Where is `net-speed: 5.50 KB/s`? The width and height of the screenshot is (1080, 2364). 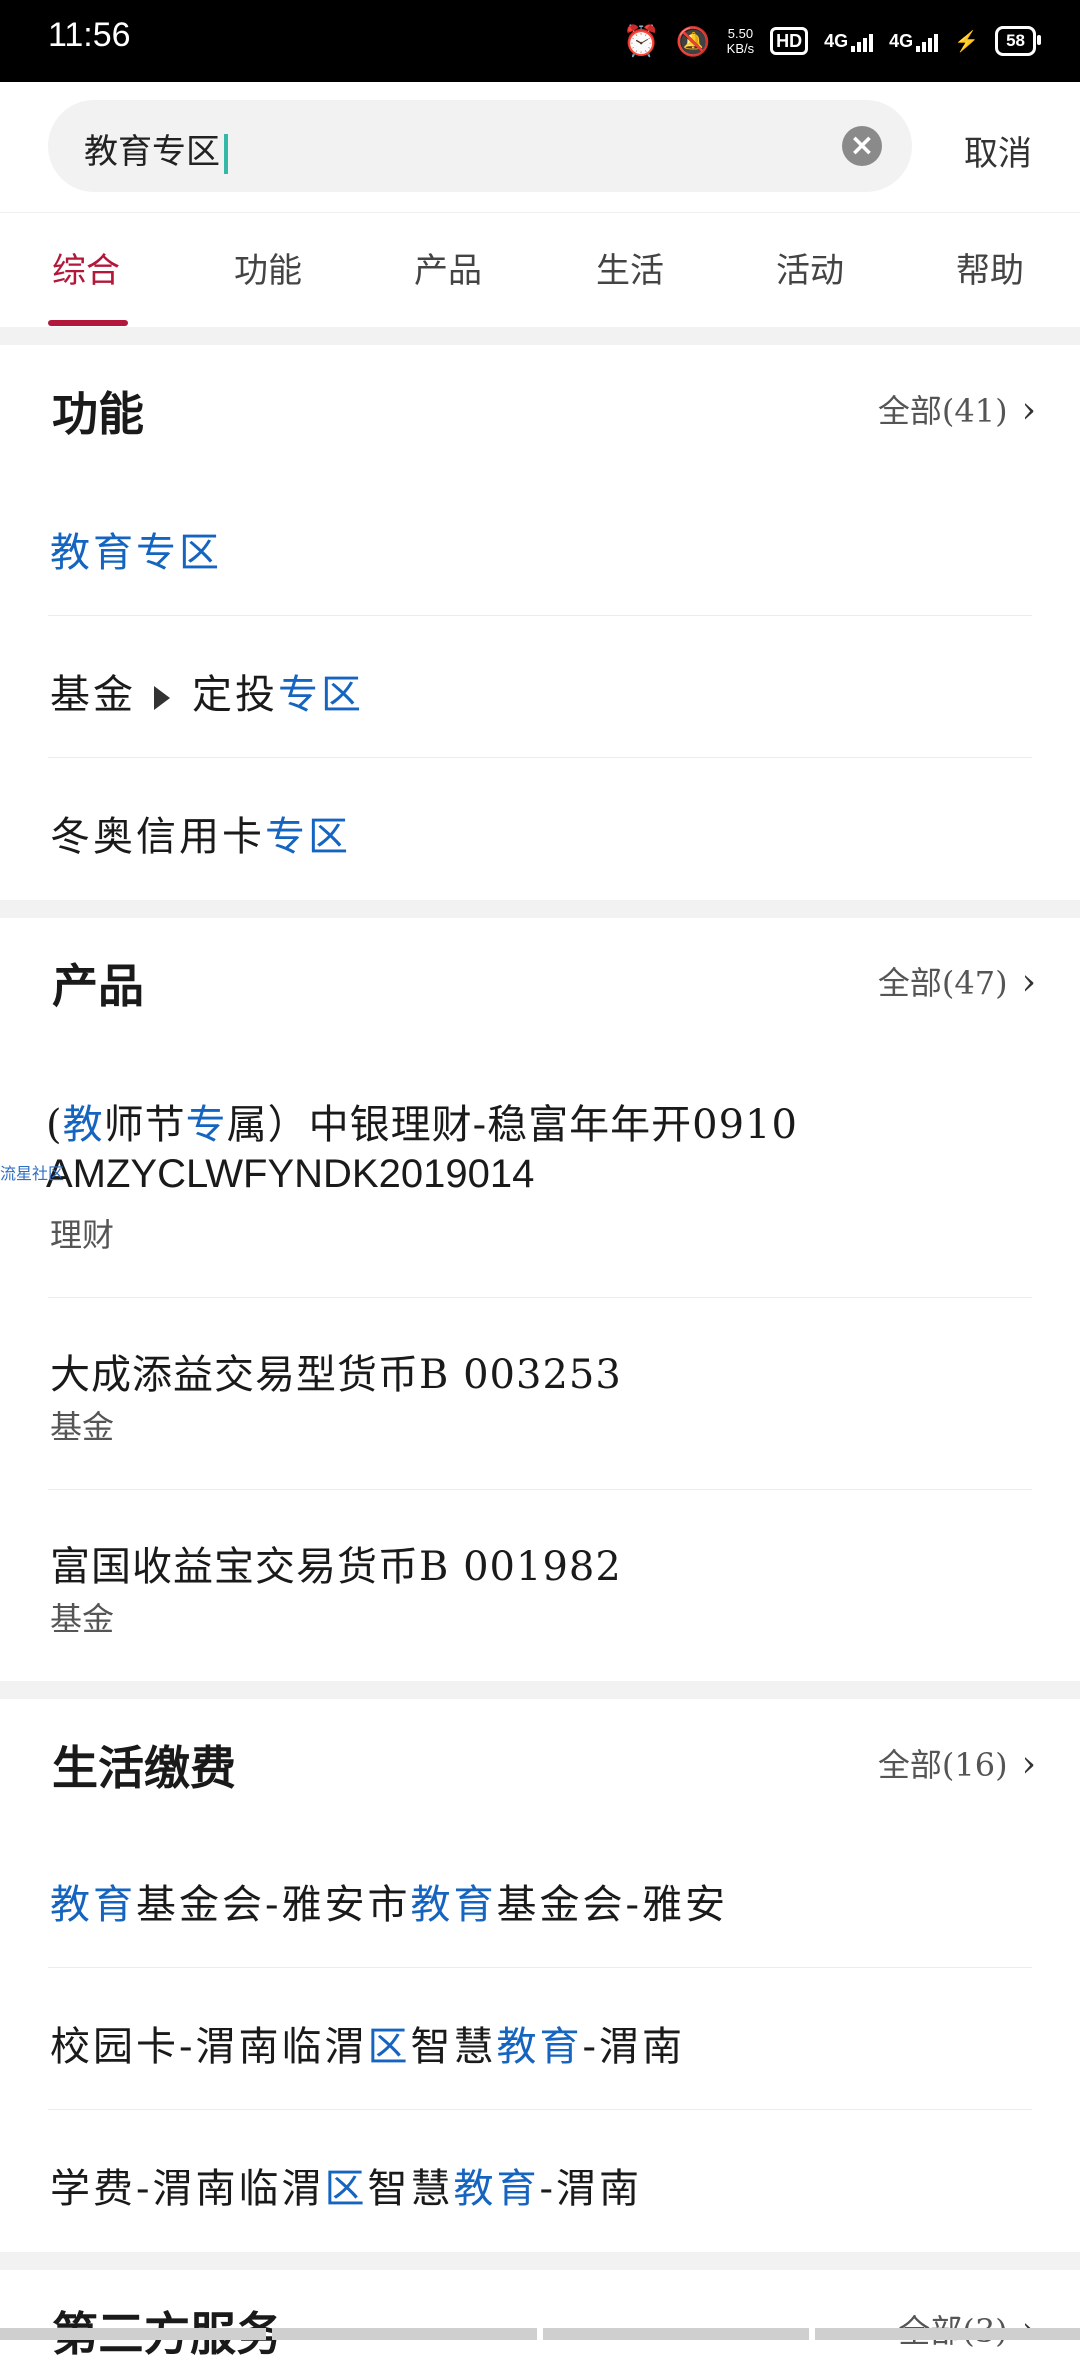 net-speed: 5.50 KB/s is located at coordinates (740, 41).